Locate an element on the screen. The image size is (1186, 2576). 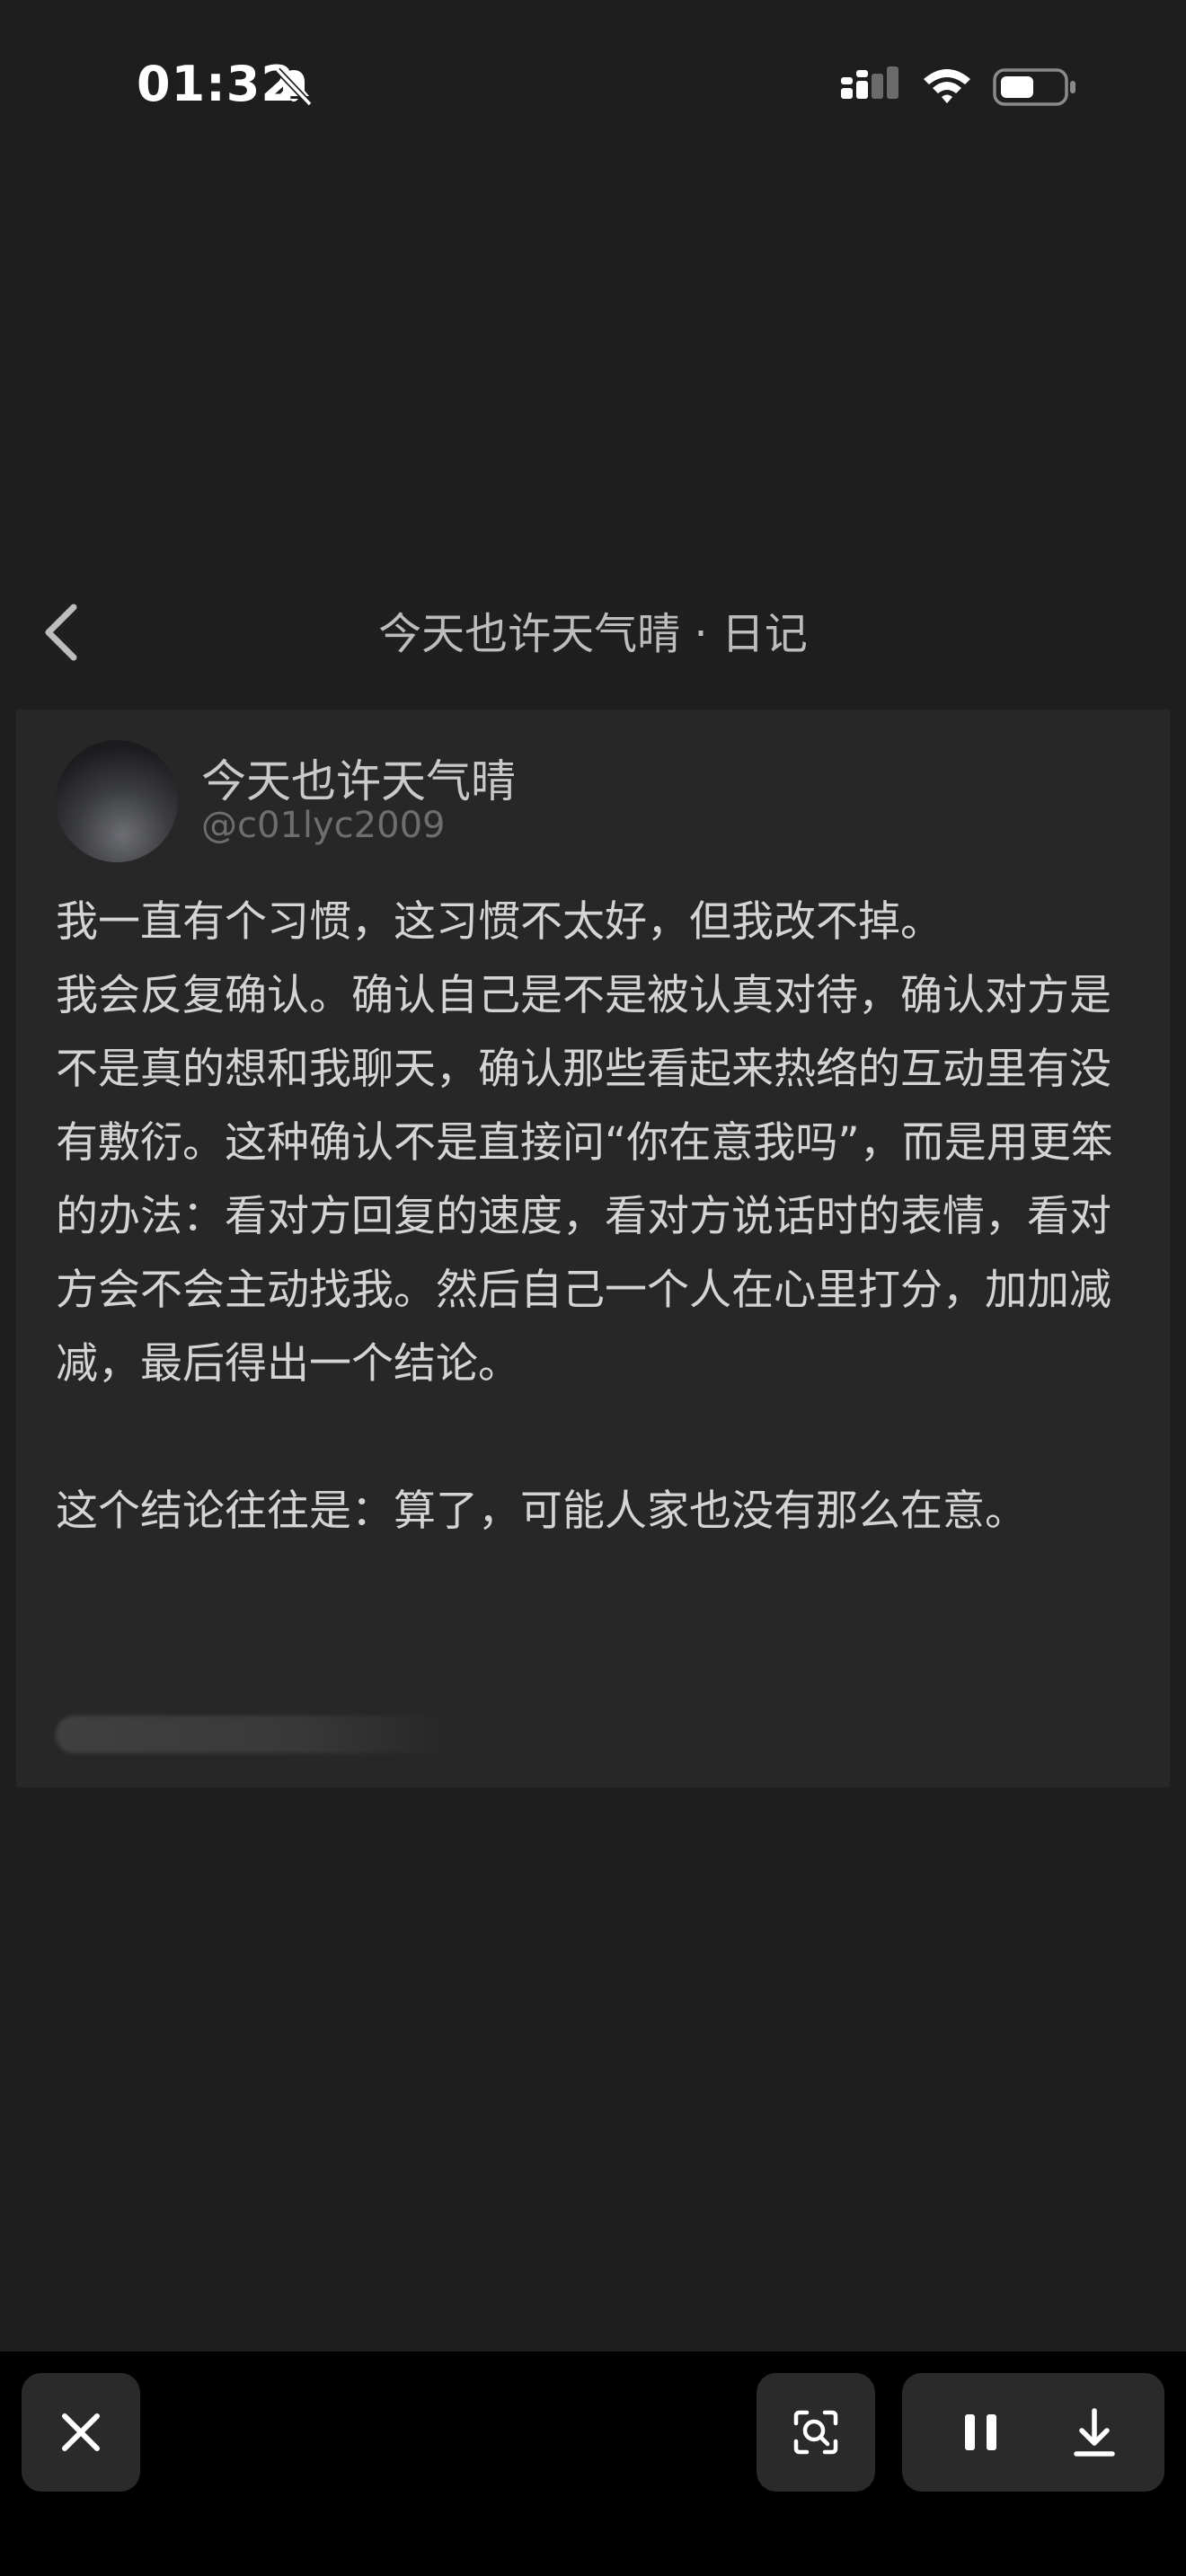
close-button is located at coordinates (81, 2432).